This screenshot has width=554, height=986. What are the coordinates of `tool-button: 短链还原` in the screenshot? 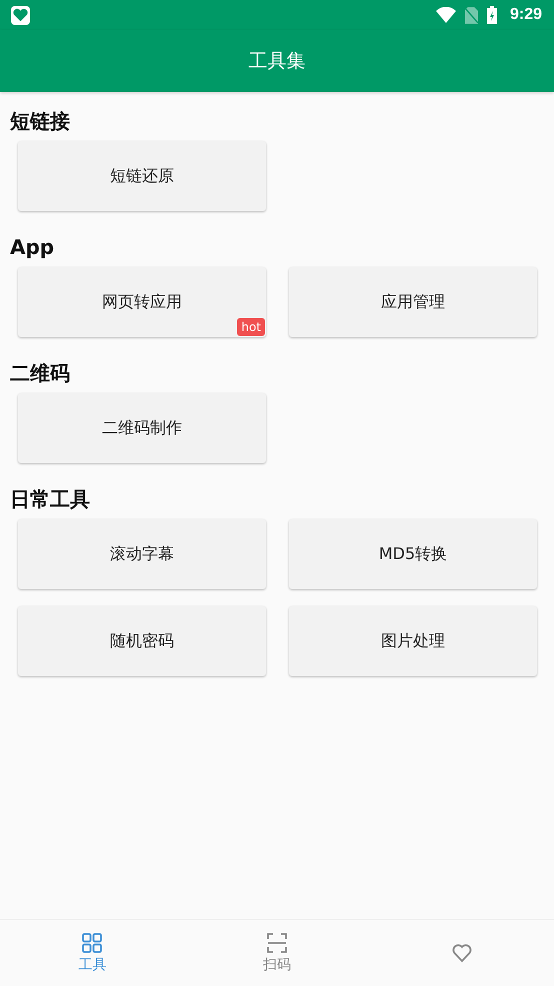 It's located at (142, 176).